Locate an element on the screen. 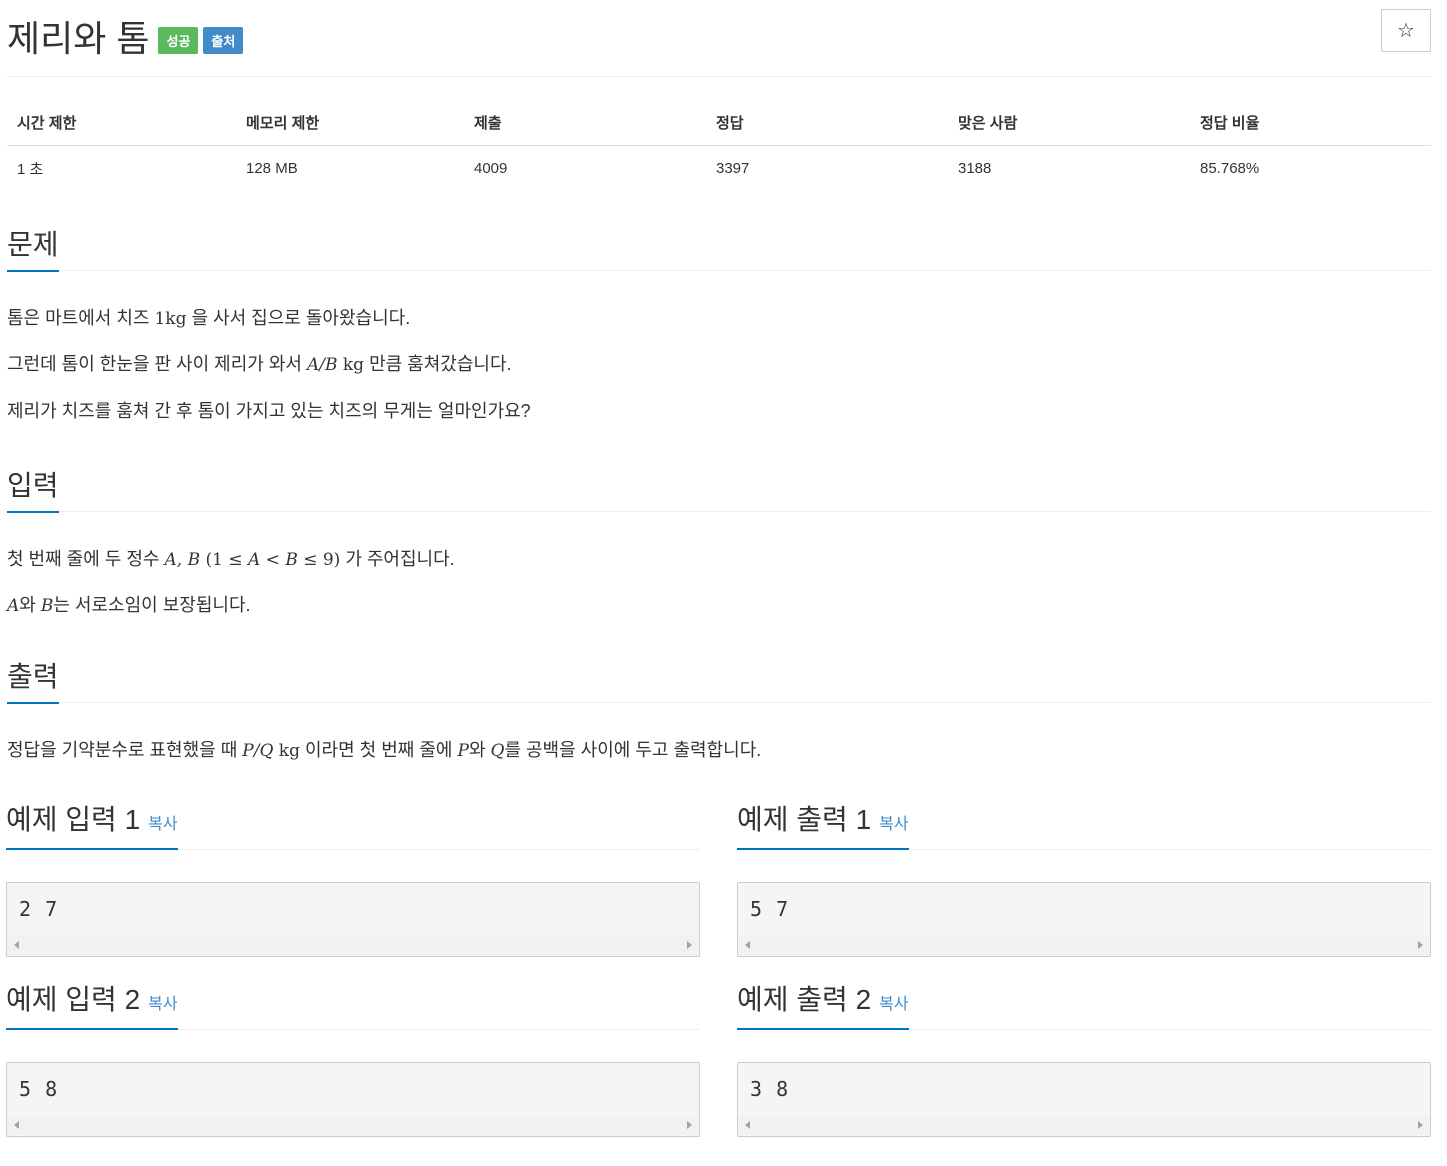  sample-output-1-heading: 예제 출력 1 복사 is located at coordinates (1084, 827).